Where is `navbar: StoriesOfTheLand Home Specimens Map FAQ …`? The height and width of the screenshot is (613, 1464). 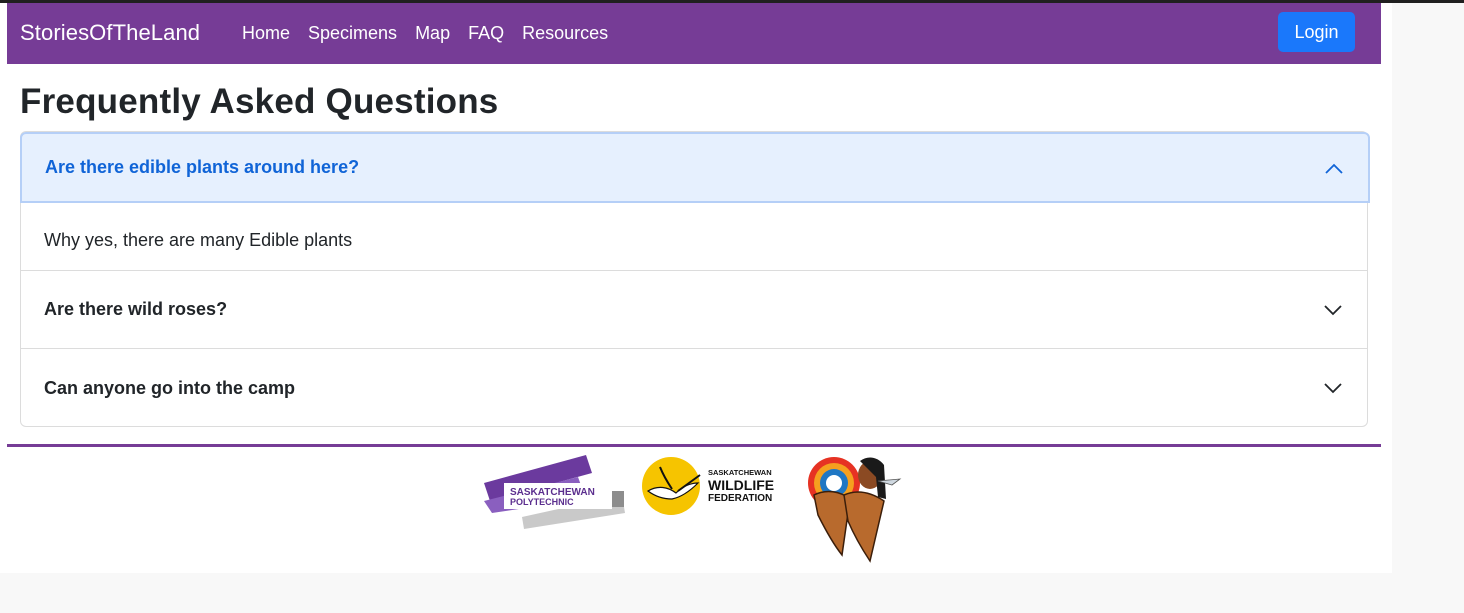 navbar: StoriesOfTheLand Home Specimens Map FAQ … is located at coordinates (694, 33).